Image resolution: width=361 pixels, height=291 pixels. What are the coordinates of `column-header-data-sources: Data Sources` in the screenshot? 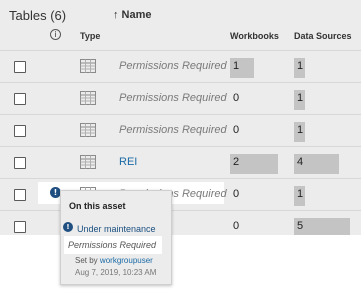 It's located at (323, 39).